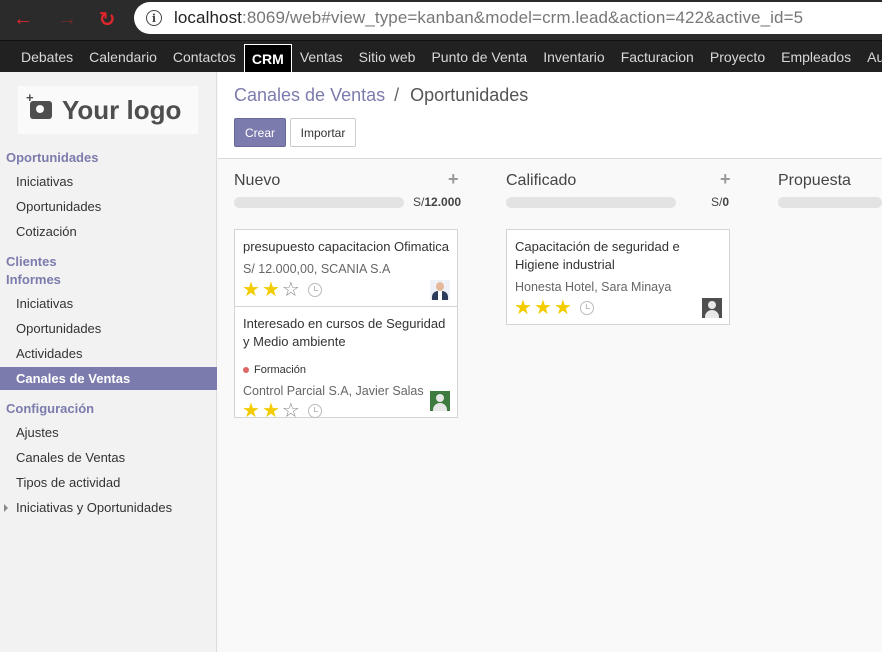 This screenshot has width=882, height=652. Describe the element at coordinates (246, 370) in the screenshot. I see `tag-dot-icon` at that location.